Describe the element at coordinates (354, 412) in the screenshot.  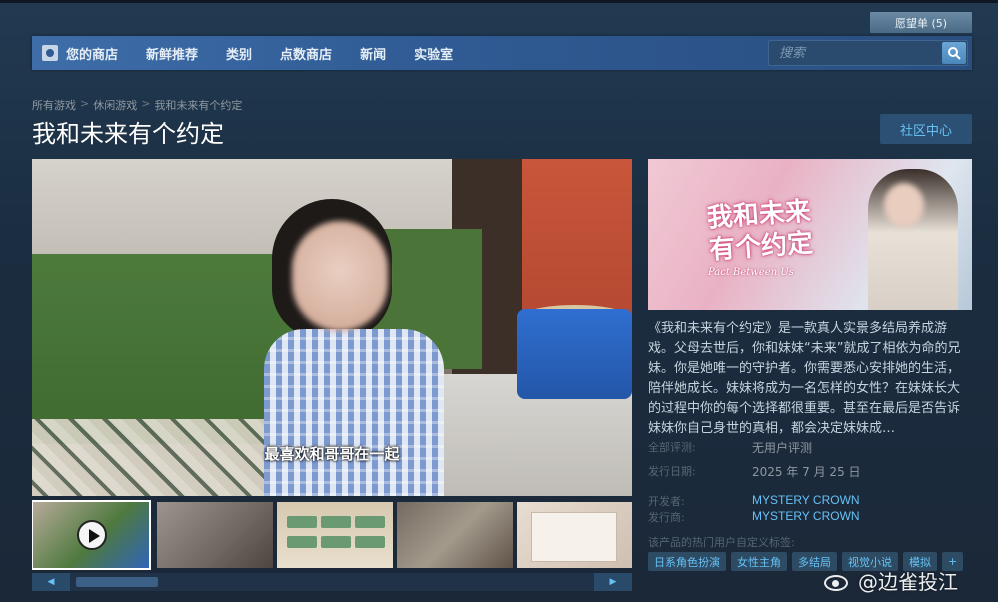
I see `child-dress` at that location.